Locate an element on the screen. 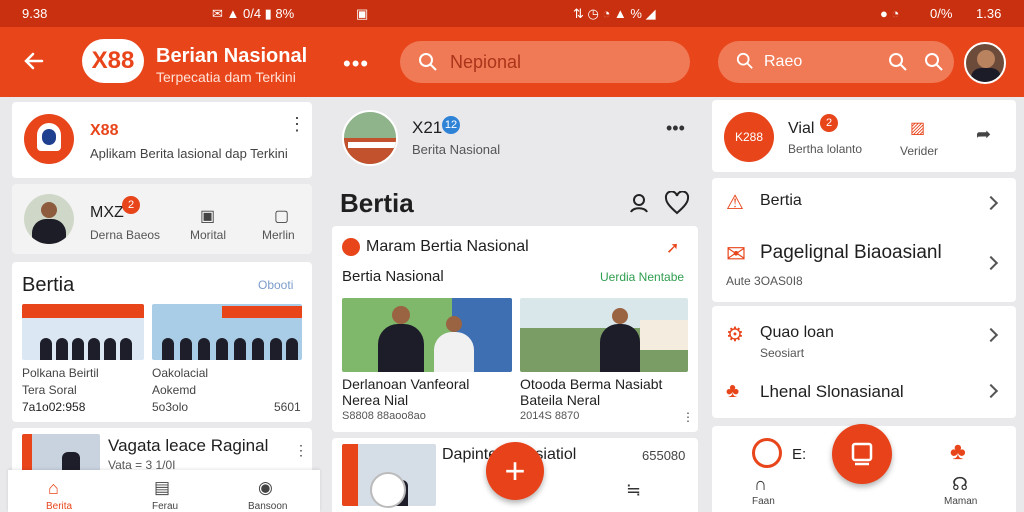 The image size is (1024, 512). card-tag: Uerdia Nentabe is located at coordinates (642, 277).